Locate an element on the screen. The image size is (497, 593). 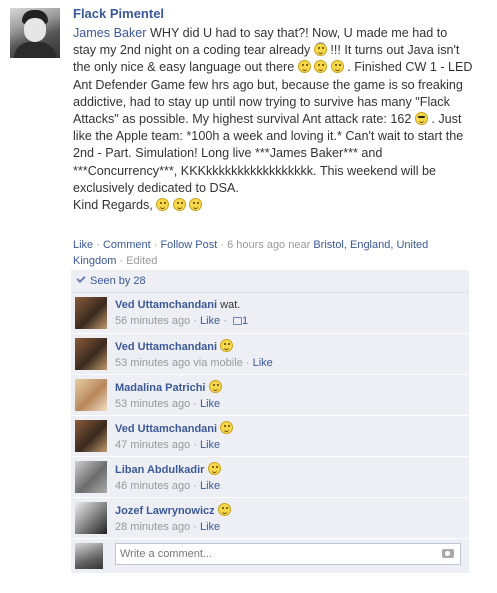
commenter-name: Madalina Patrichi is located at coordinates (160, 388).